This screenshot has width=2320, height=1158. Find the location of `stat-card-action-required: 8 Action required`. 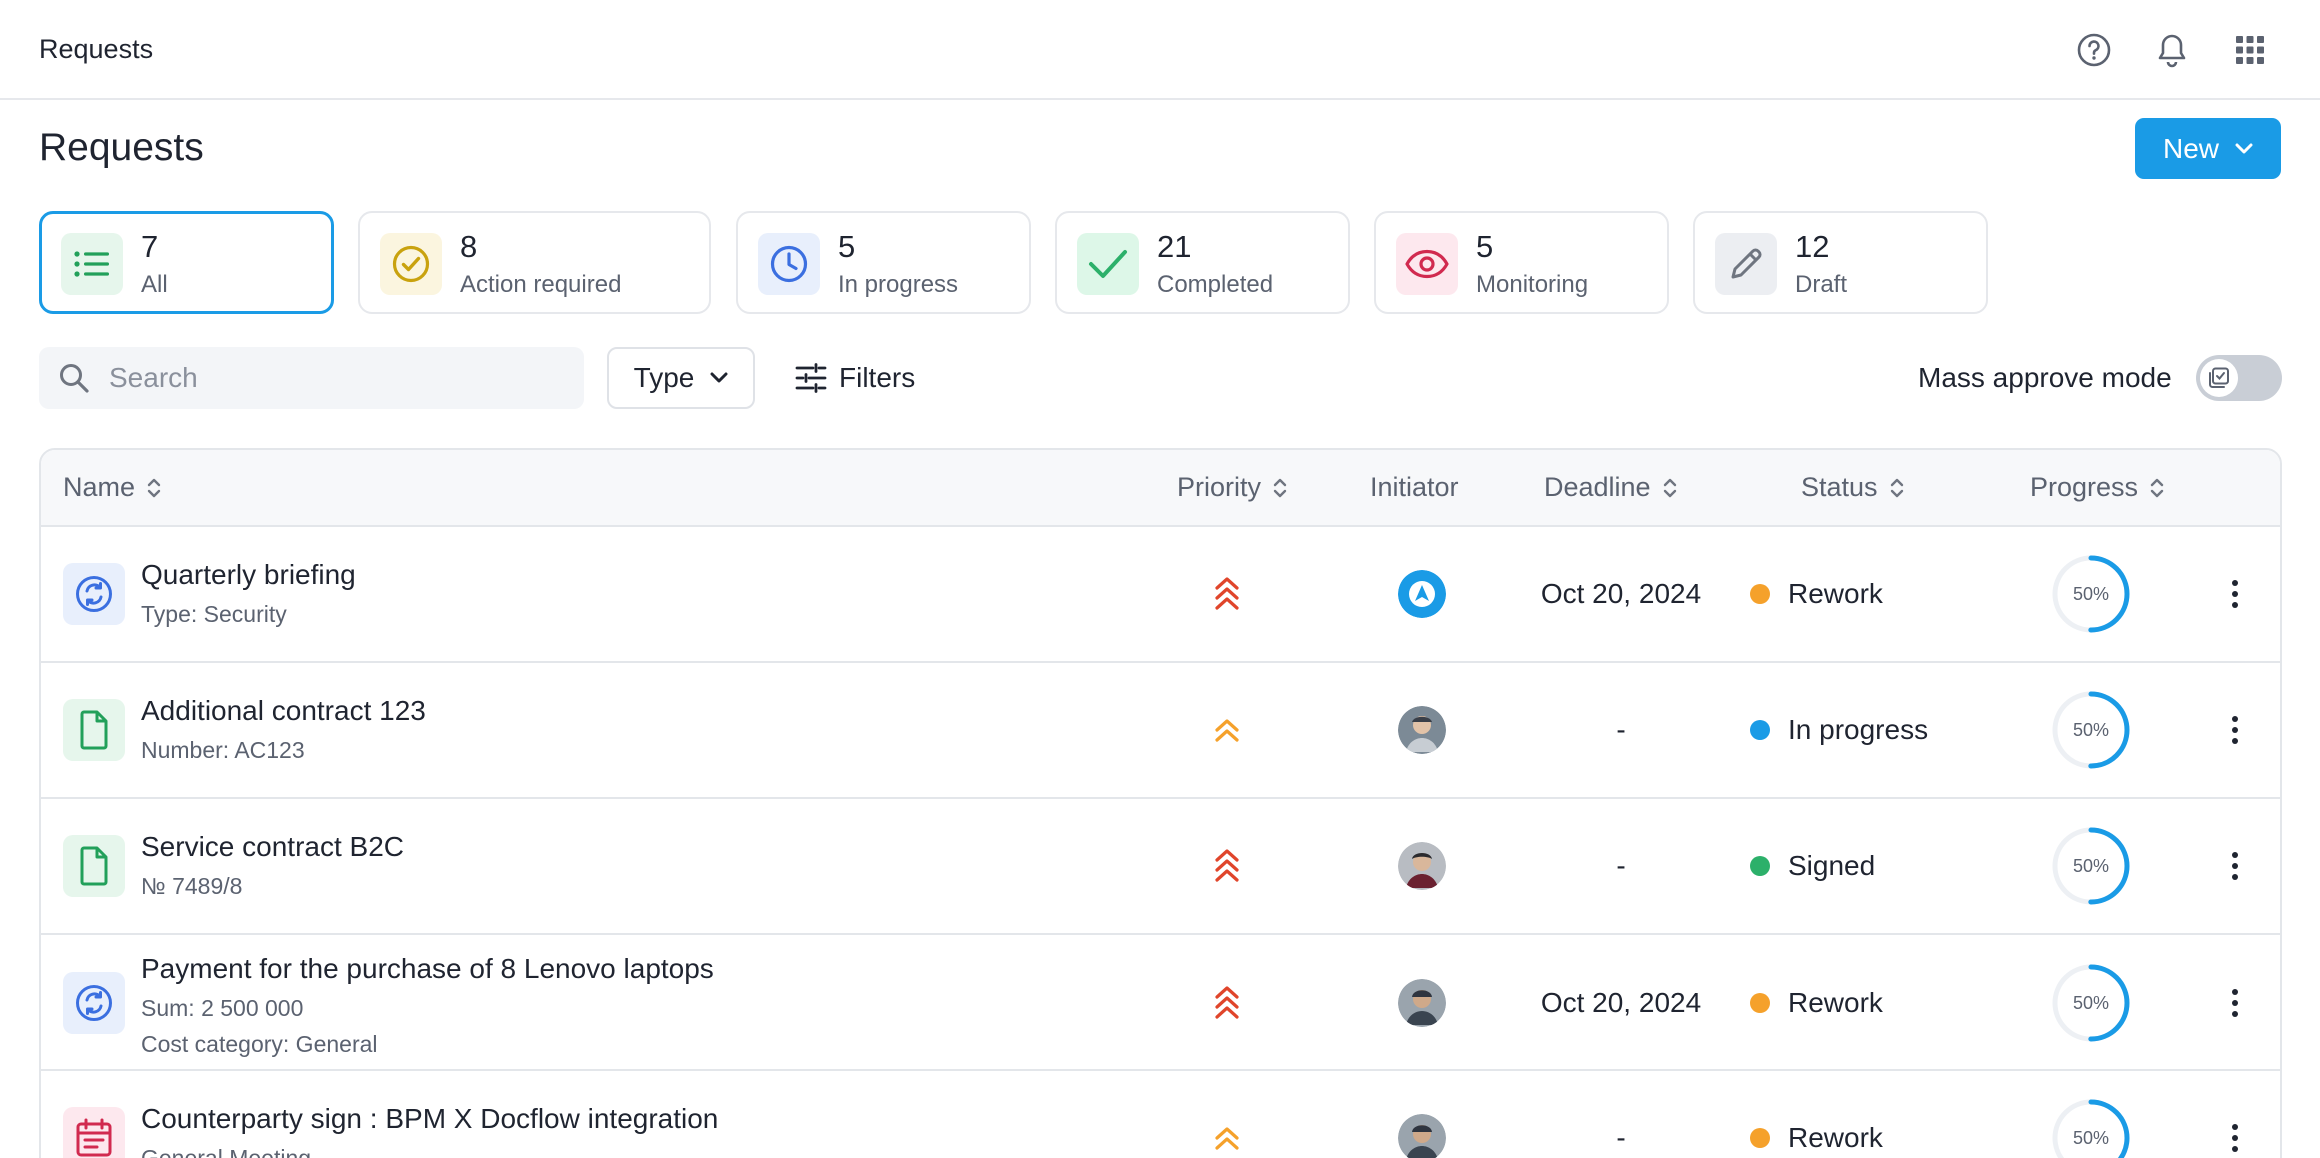

stat-card-action-required: 8 Action required is located at coordinates (534, 262).